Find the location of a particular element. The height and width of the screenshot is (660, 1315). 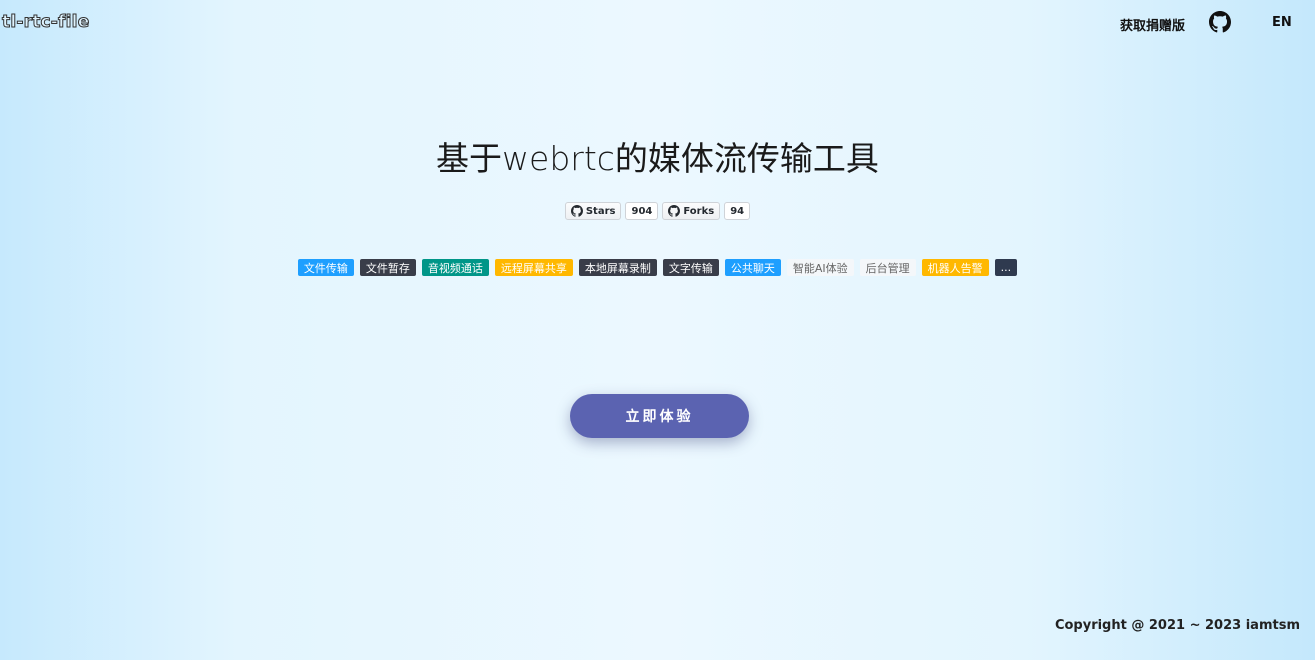

site-logo: tl-rtc-file is located at coordinates (45, 22).